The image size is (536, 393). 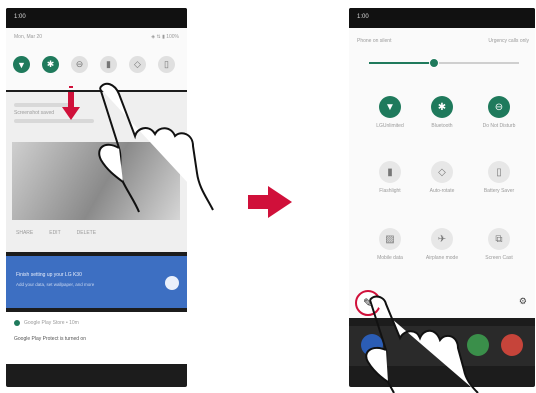 I want to click on play-store-icon, so click(x=17, y=323).